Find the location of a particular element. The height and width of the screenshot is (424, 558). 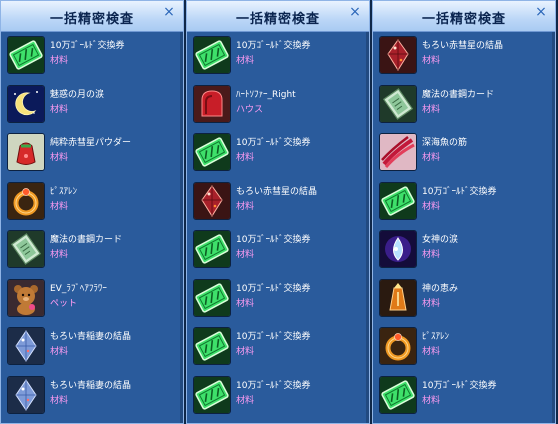

list-item: 純粋赤彗星パウダー 材料 is located at coordinates (92, 153).